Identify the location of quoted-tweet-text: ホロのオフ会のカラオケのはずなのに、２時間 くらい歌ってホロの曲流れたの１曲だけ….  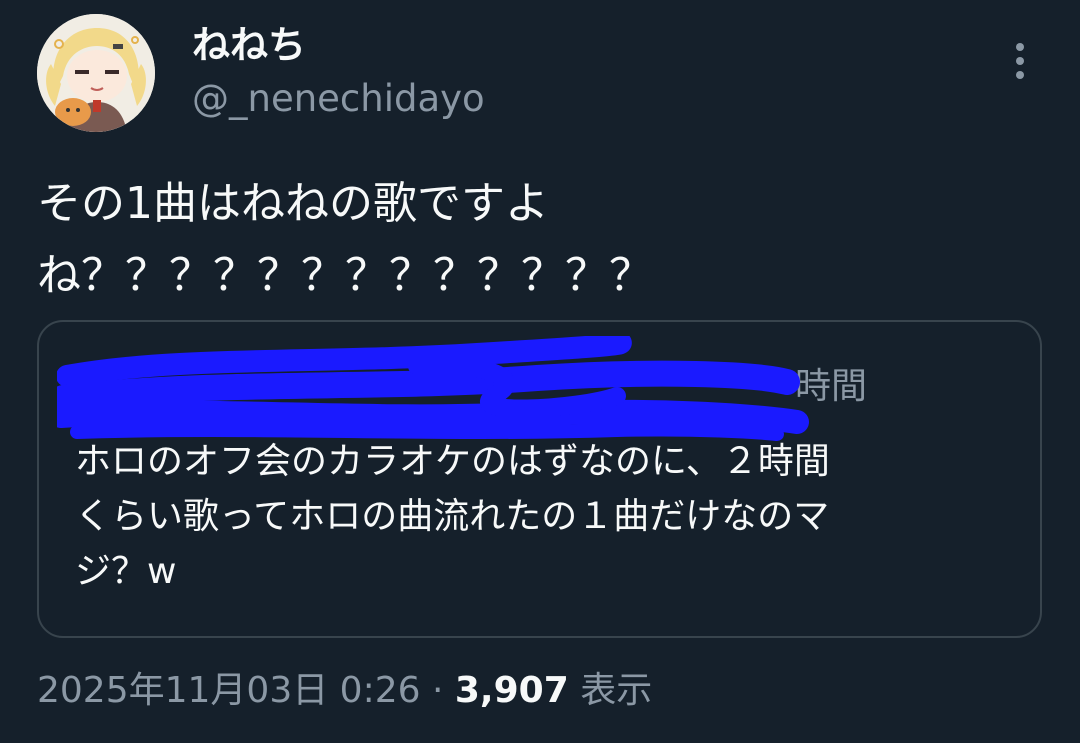
(452, 516).